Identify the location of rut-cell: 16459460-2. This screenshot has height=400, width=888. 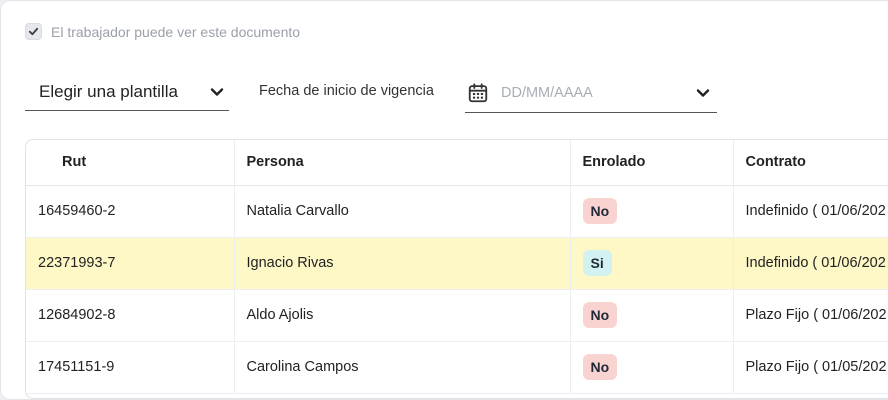
(130, 211).